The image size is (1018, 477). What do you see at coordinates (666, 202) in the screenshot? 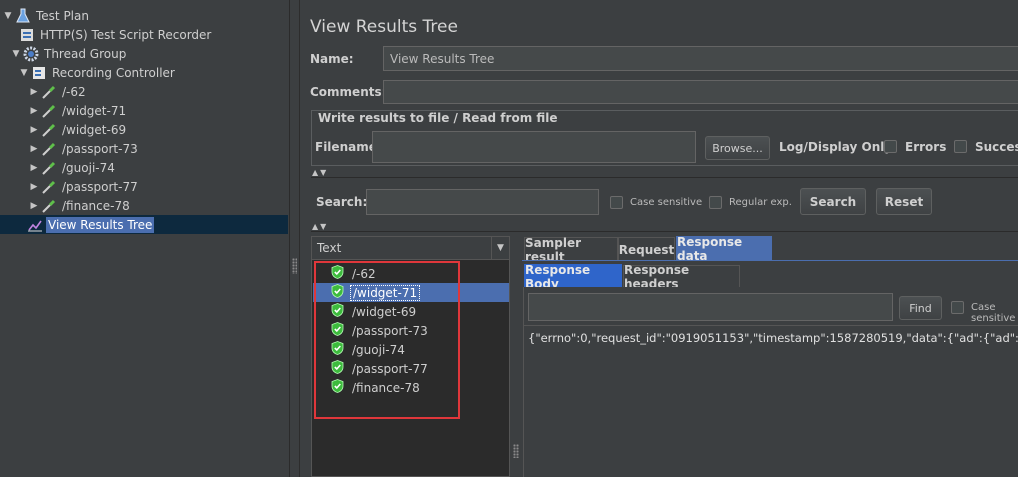
I see `case-sensitive-label: Case sensitive` at bounding box center [666, 202].